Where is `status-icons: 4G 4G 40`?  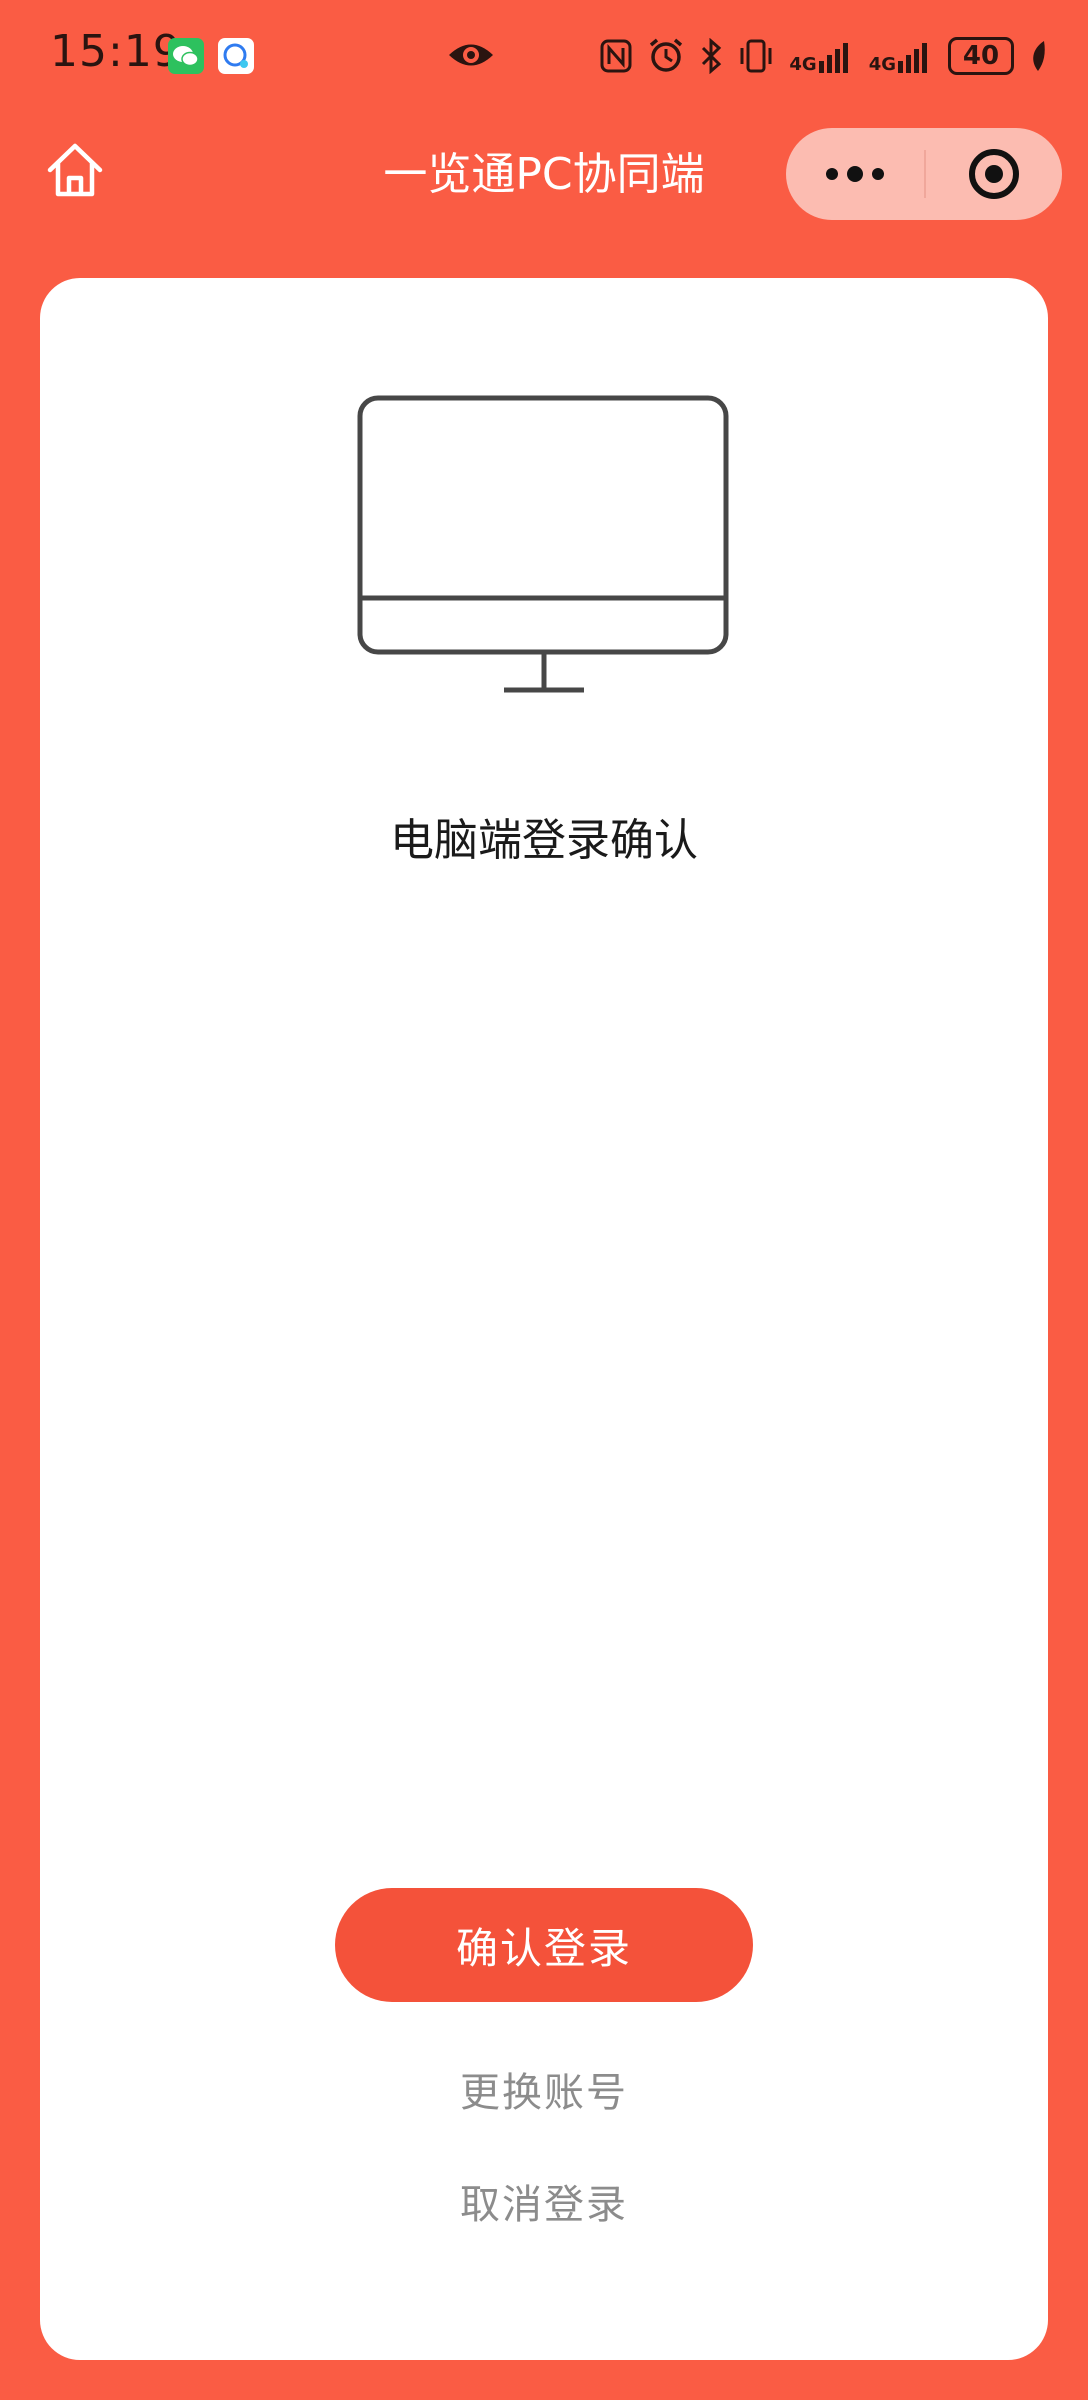
status-icons: 4G 4G 40 is located at coordinates (823, 56).